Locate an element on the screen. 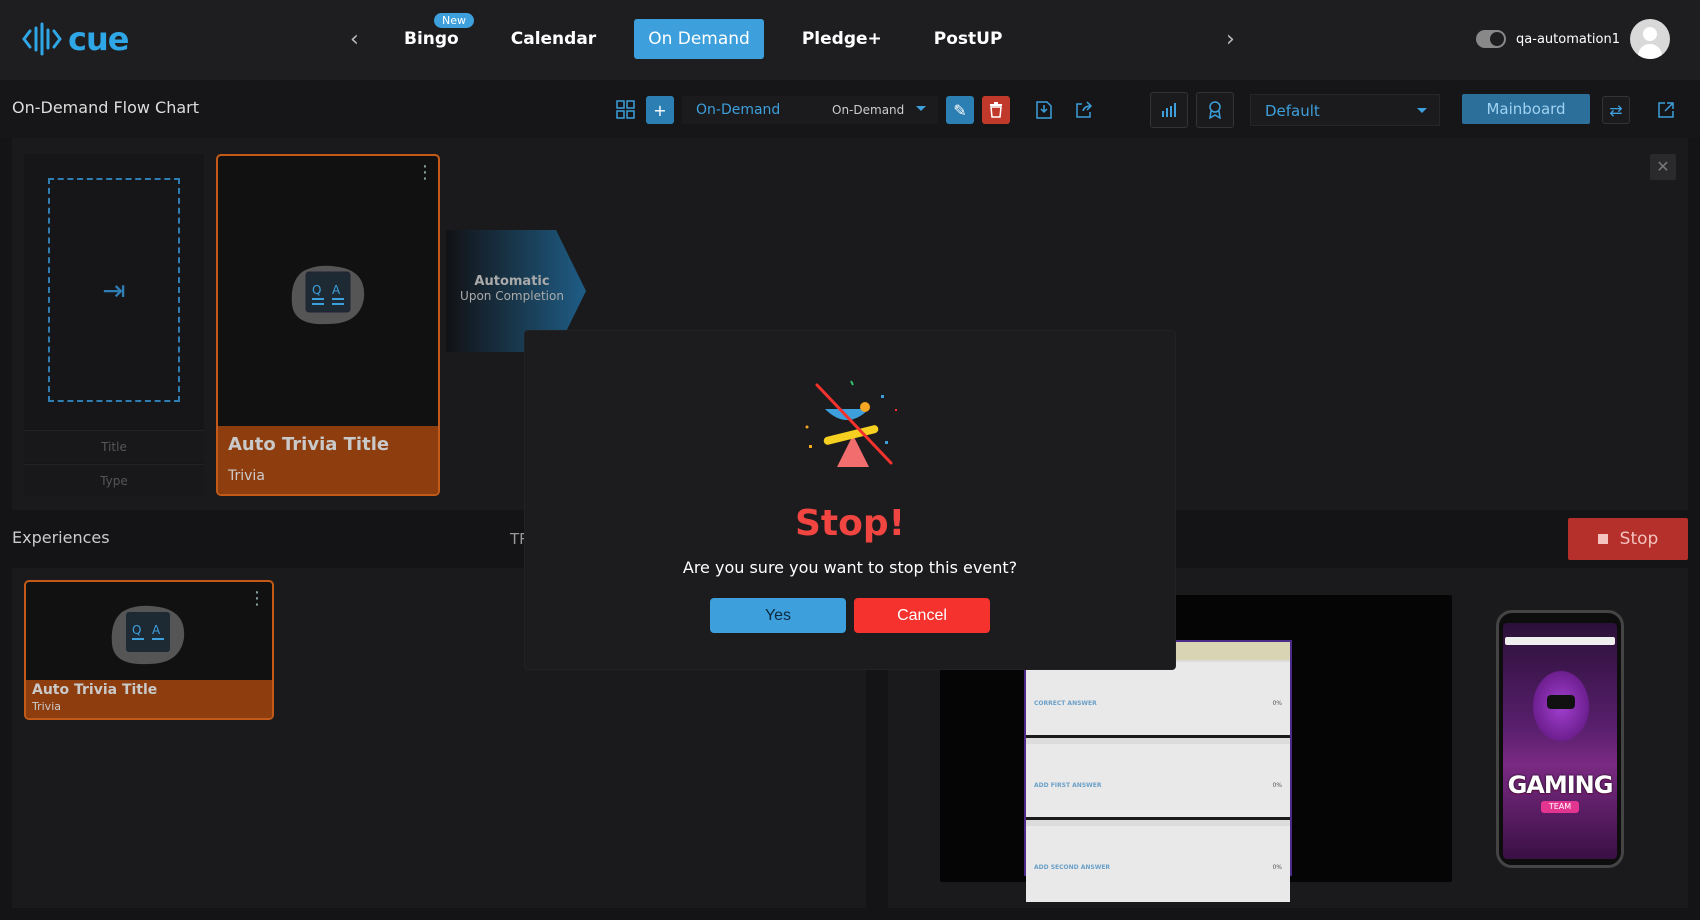  stop-button: Stop is located at coordinates (1628, 539).